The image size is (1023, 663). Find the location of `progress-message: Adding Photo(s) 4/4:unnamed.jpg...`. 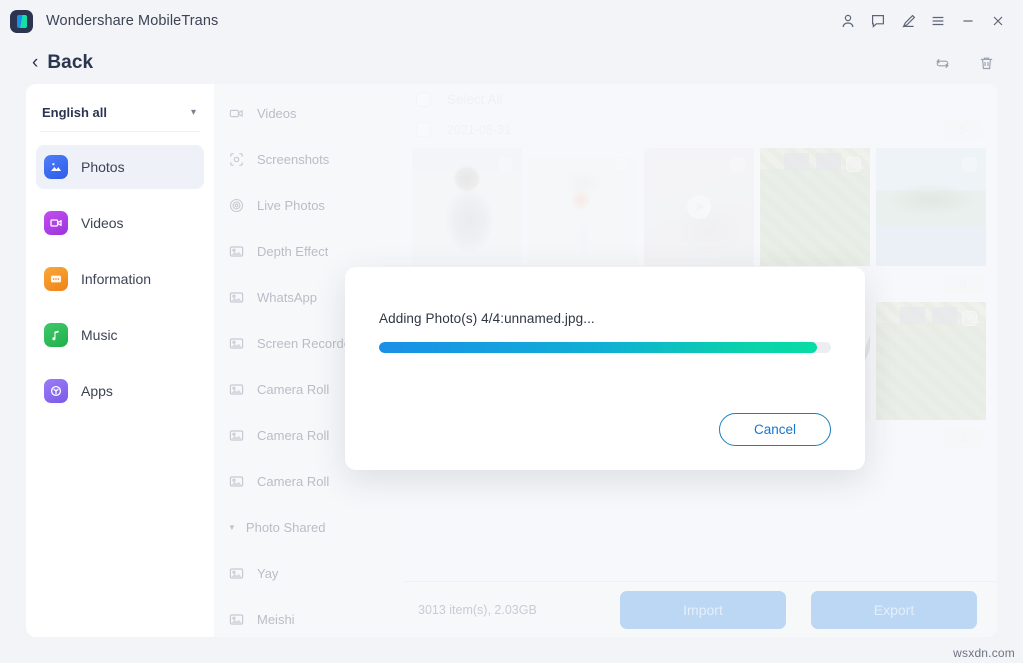

progress-message: Adding Photo(s) 4/4:unnamed.jpg... is located at coordinates (487, 318).